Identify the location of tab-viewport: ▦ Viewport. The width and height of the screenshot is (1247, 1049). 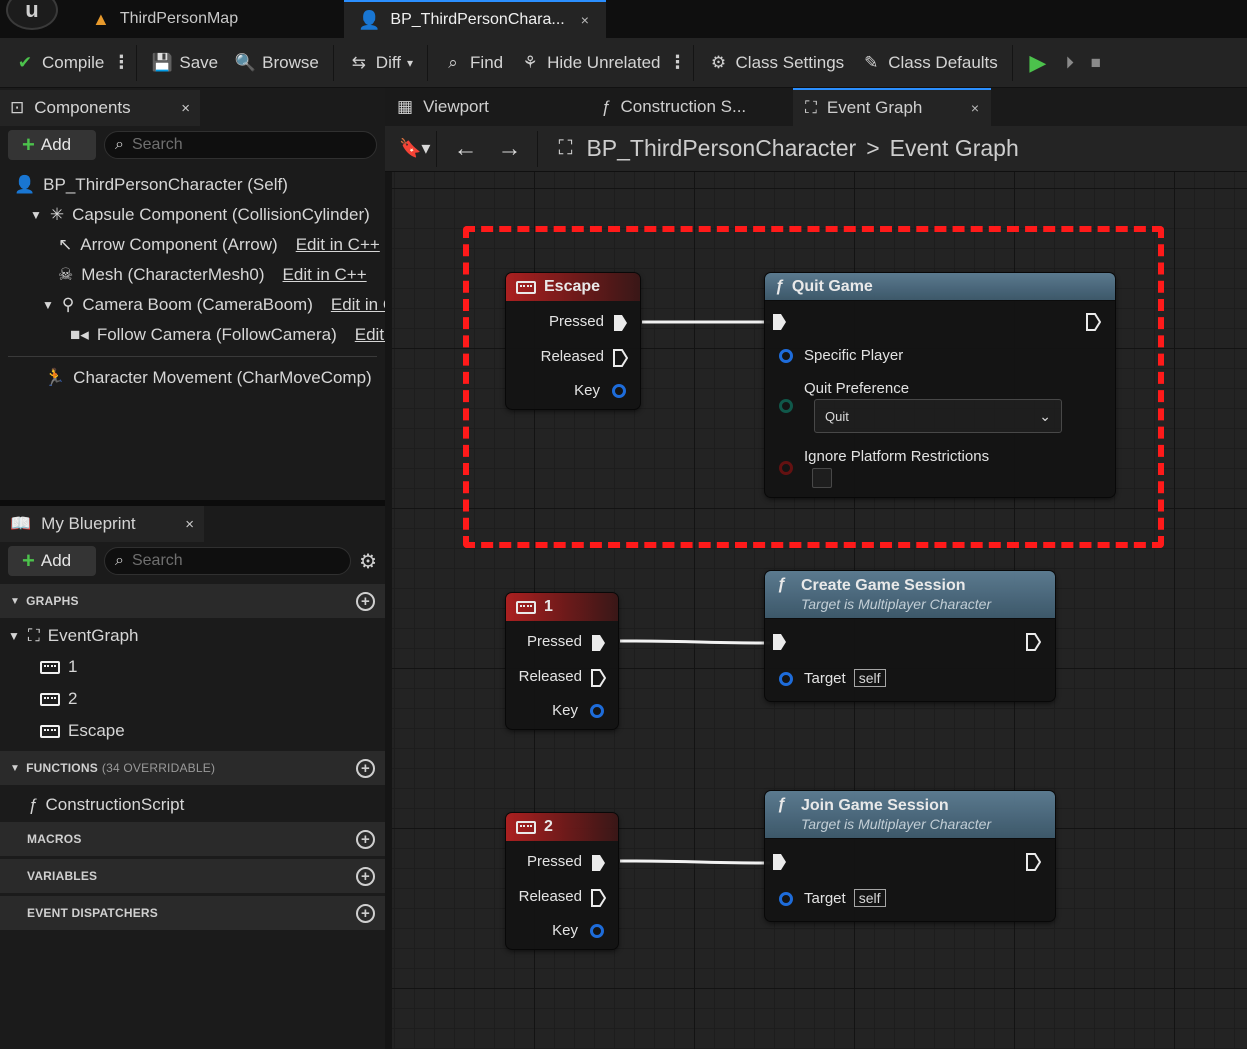
(485, 107).